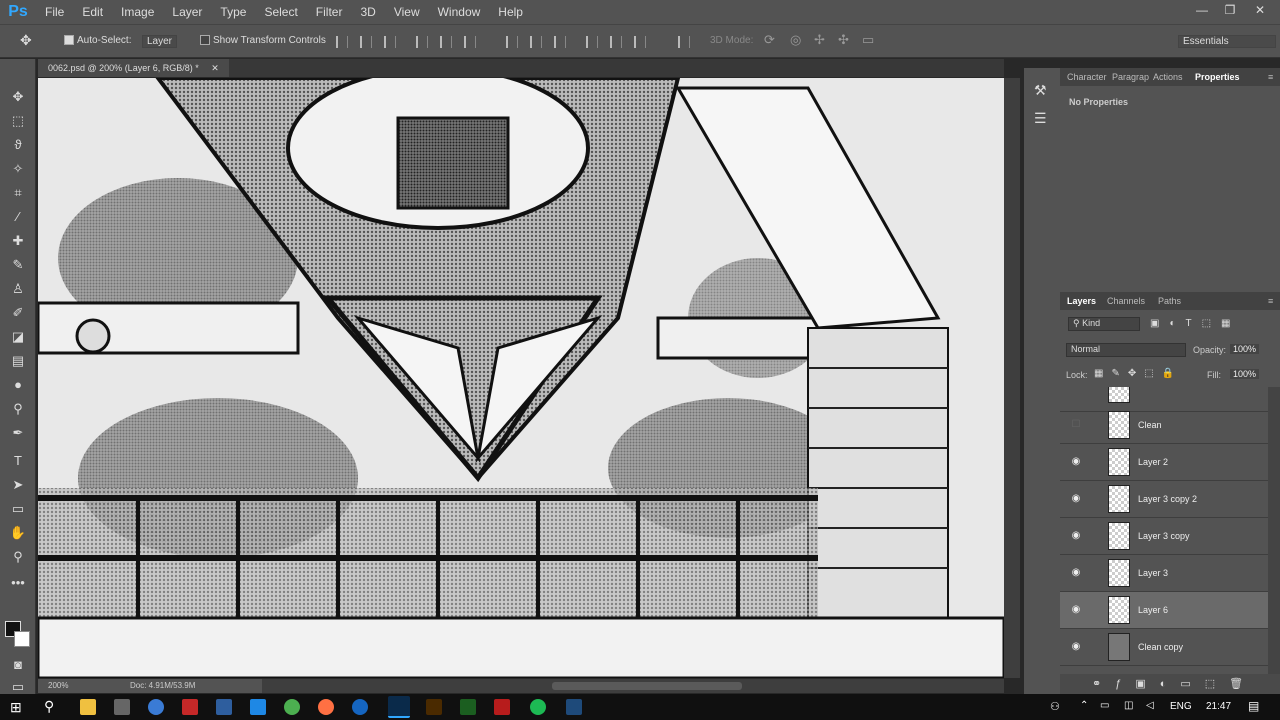 The width and height of the screenshot is (1280, 720). What do you see at coordinates (18, 533) in the screenshot?
I see `hand-tool-icon: ✋` at bounding box center [18, 533].